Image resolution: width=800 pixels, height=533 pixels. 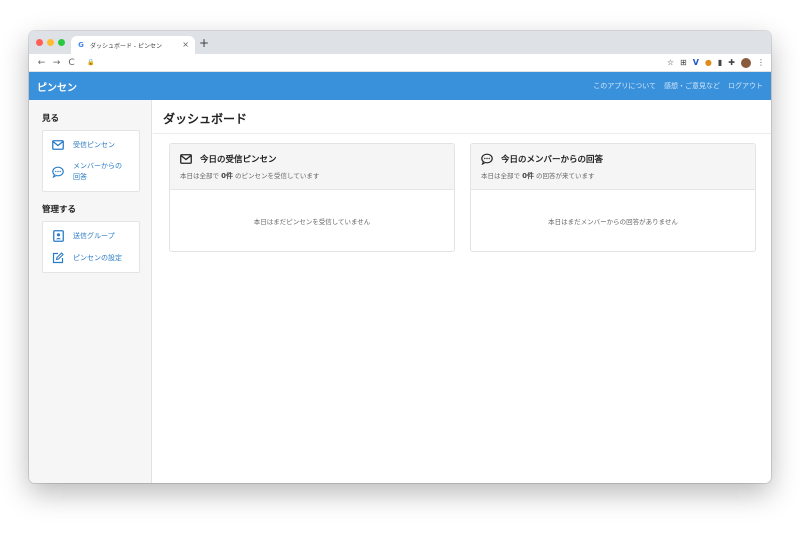 I want to click on browser-tab: G ダッシュボード - ピンセン ×, so click(x=133, y=45).